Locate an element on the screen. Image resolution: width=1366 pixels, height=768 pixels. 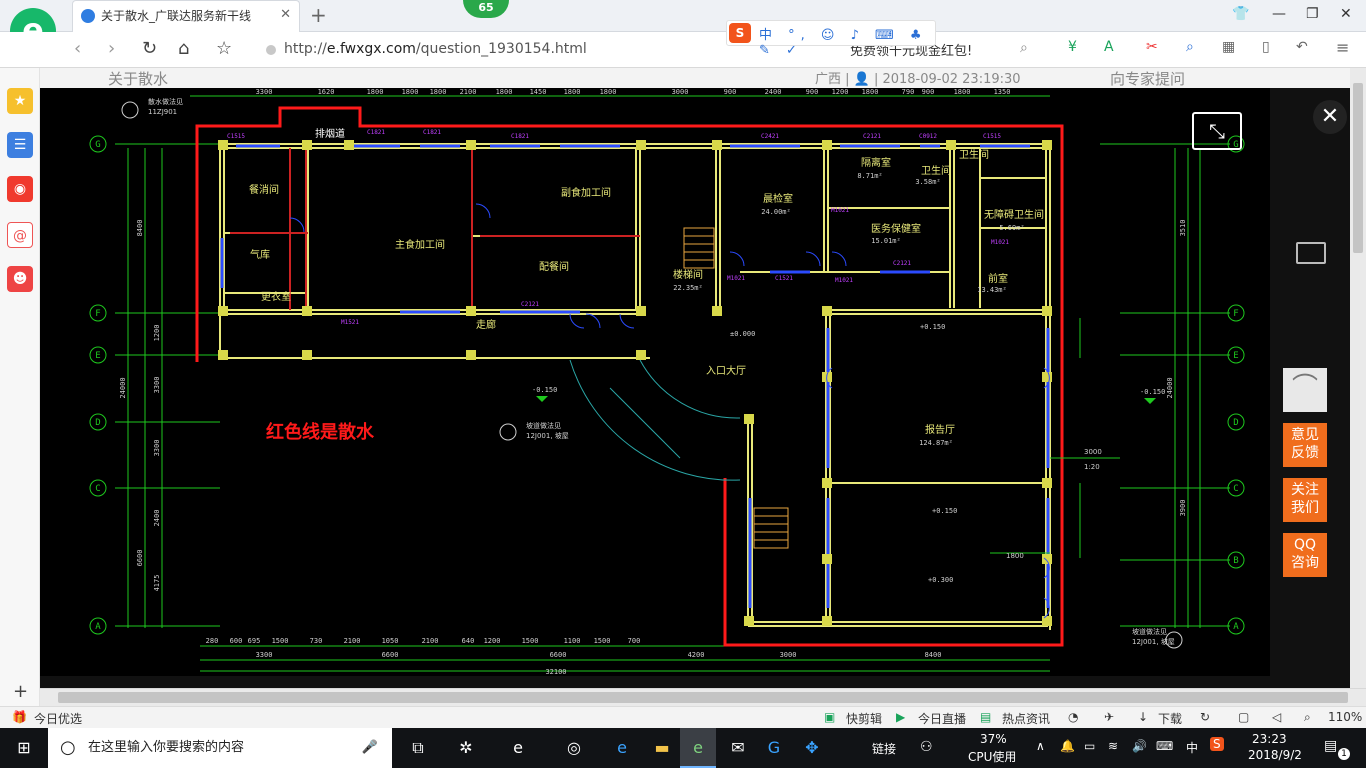
phone-icon: ▯ is located at coordinates (1266, 47).